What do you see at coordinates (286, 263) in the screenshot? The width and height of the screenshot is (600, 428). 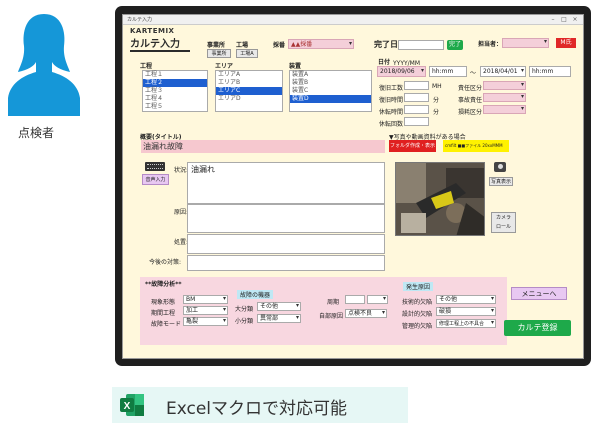 I see `future-measure-textarea` at bounding box center [286, 263].